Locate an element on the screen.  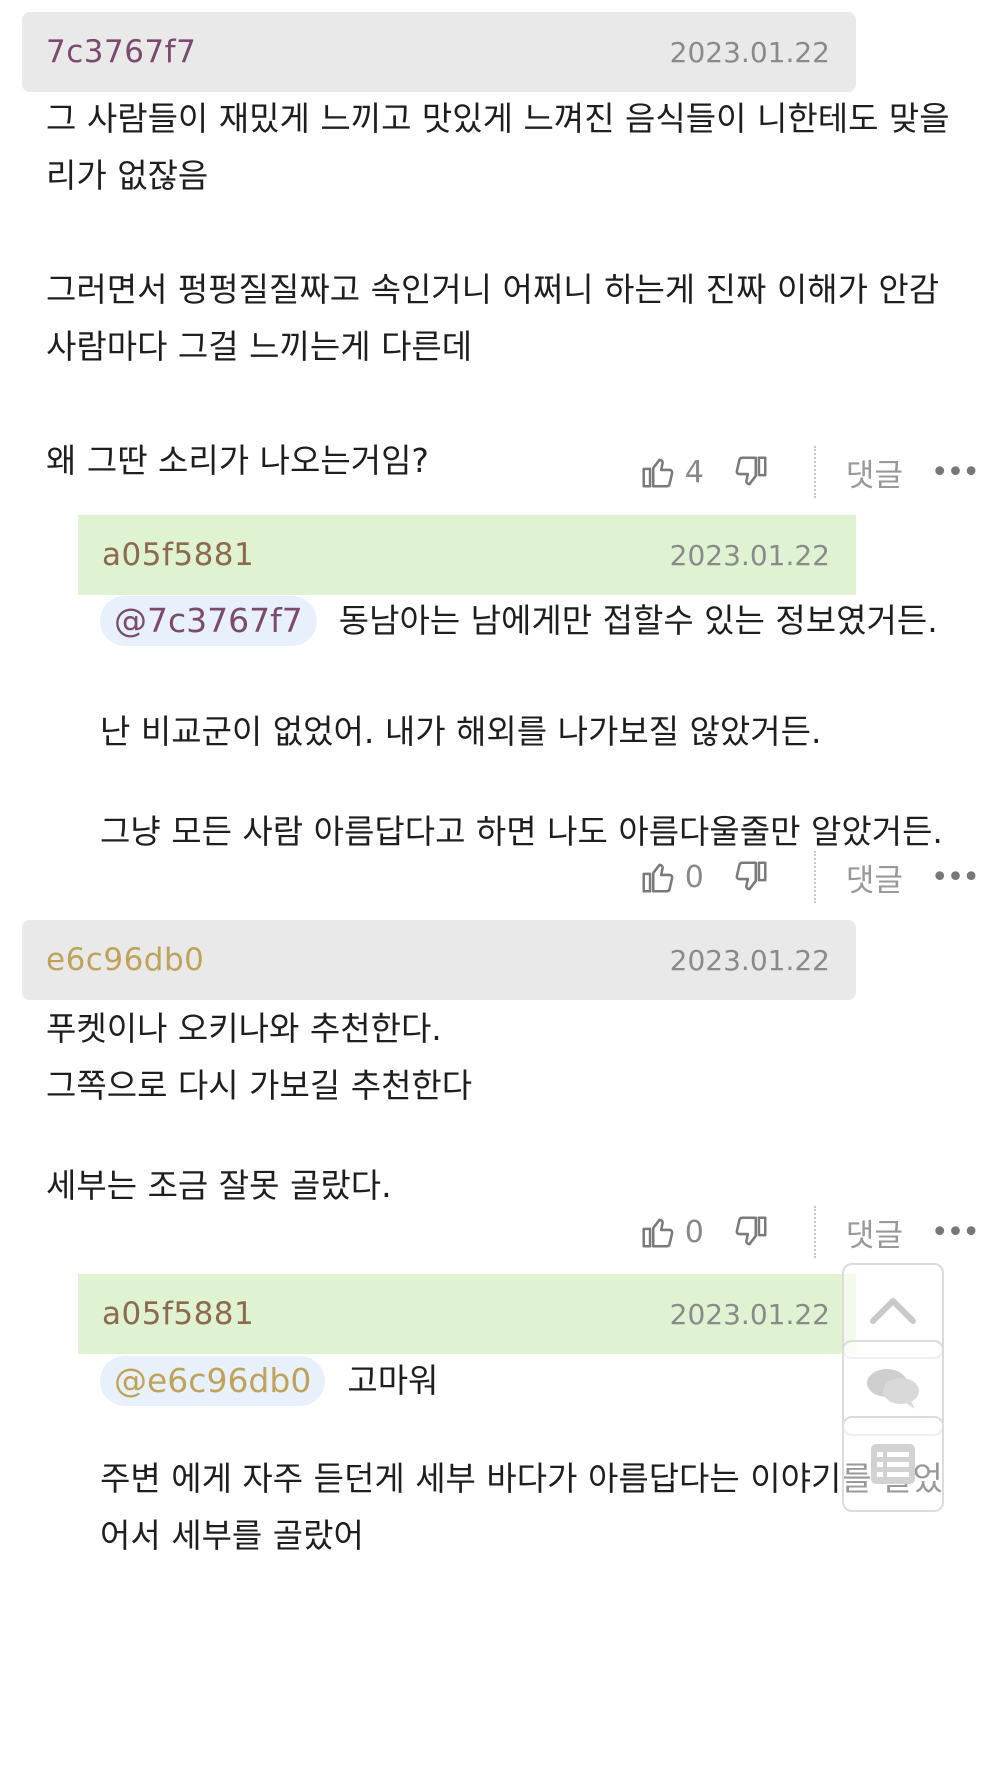
reply-actions: 0 댓글 ••• is located at coordinates (809, 877).